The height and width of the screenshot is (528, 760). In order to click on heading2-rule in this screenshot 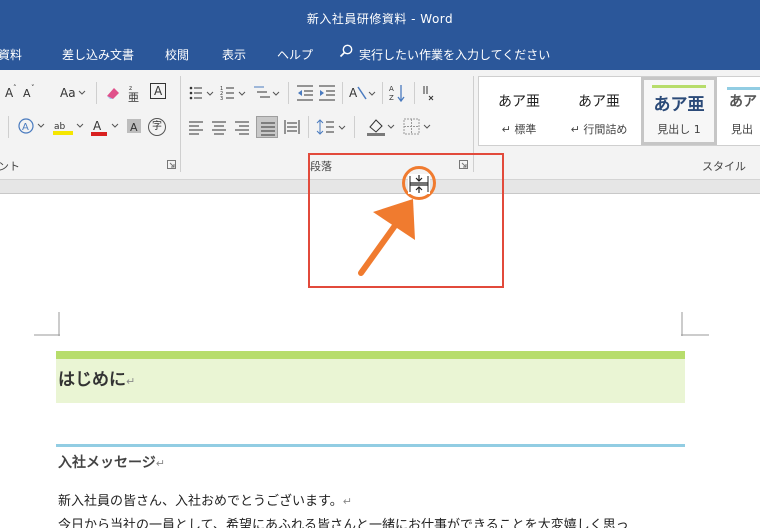, I will do `click(370, 445)`.